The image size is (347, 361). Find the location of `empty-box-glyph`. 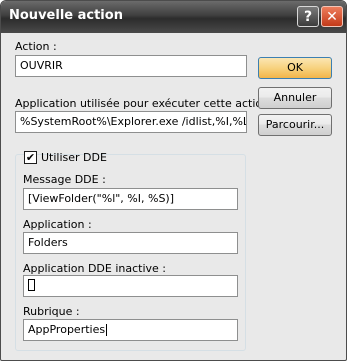

empty-box-glyph is located at coordinates (31, 285).